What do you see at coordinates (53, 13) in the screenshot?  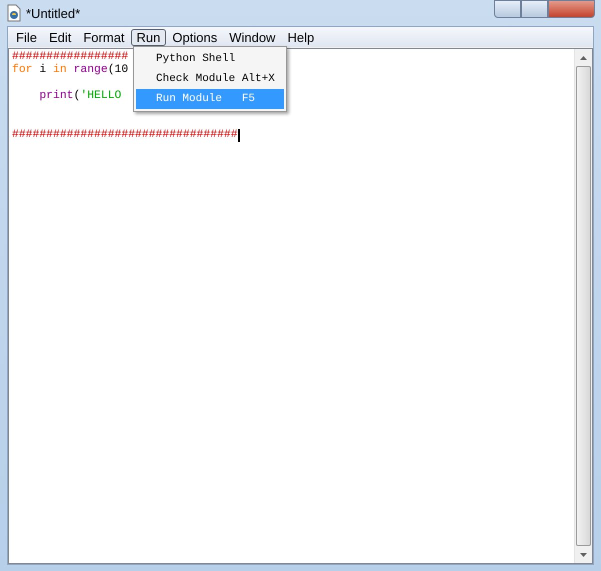 I see `window-title: *Untitled*` at bounding box center [53, 13].